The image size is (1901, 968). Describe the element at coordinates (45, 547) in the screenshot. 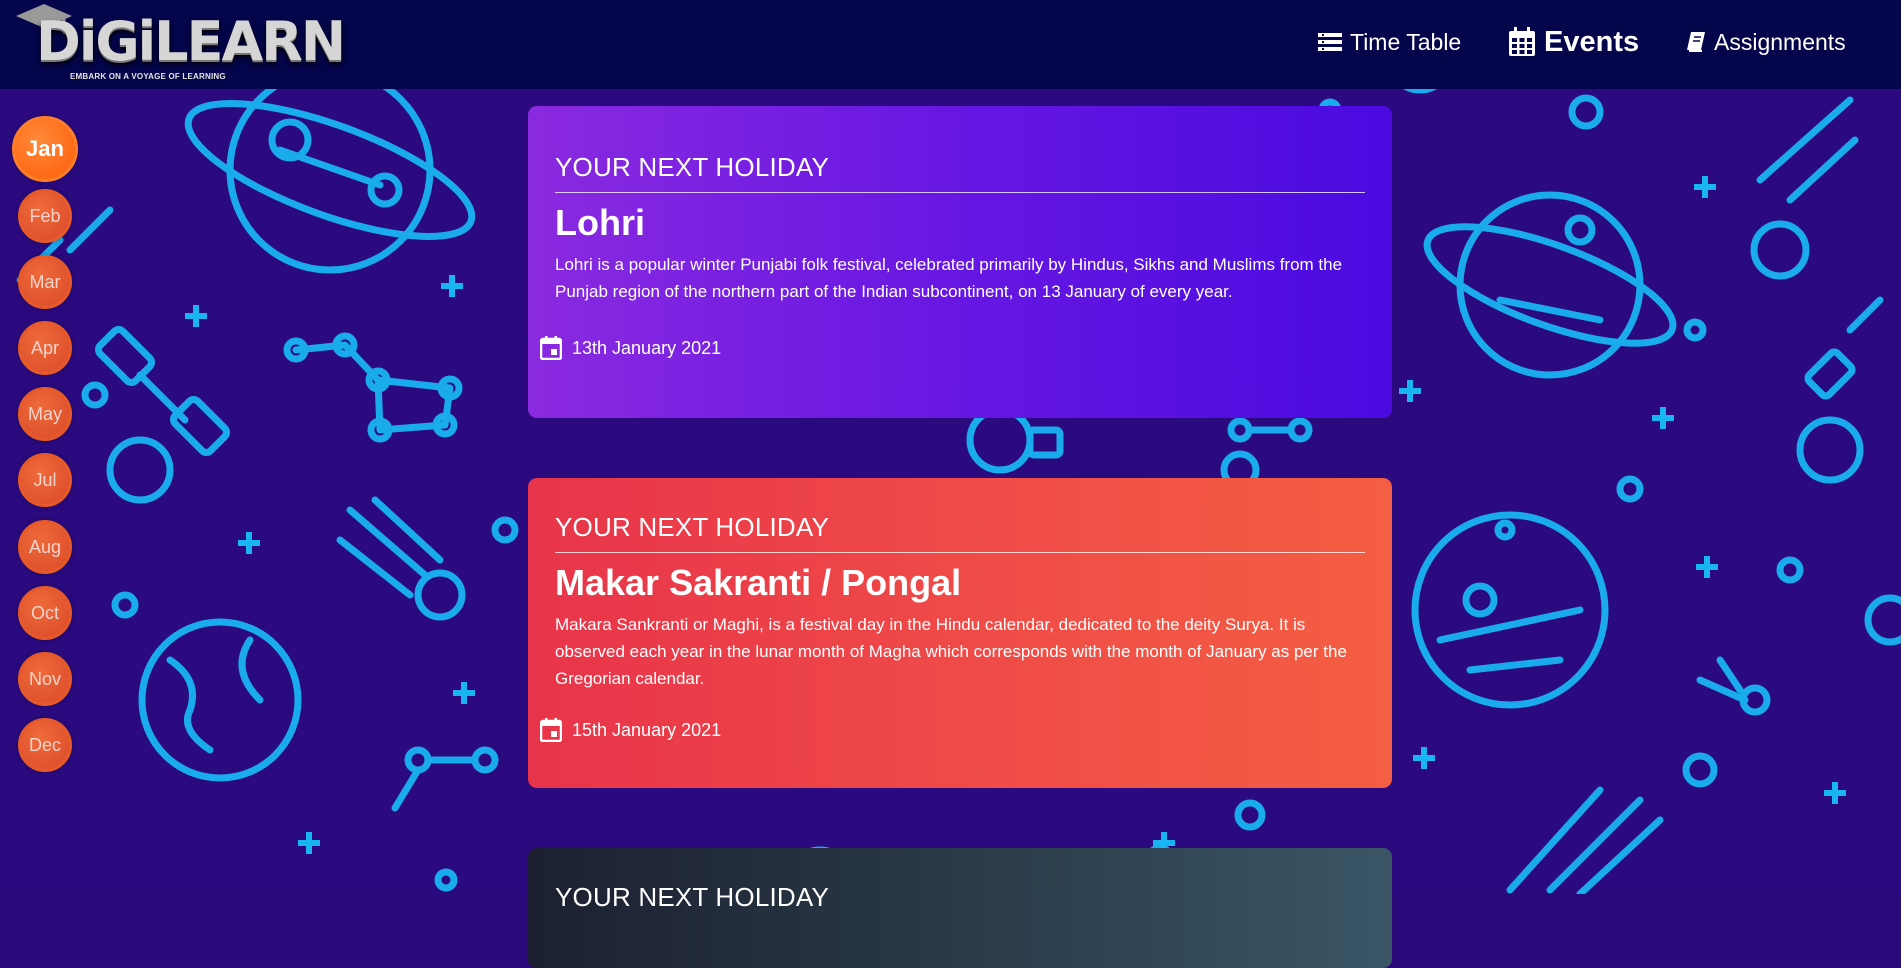

I see `month-aug: Aug` at that location.